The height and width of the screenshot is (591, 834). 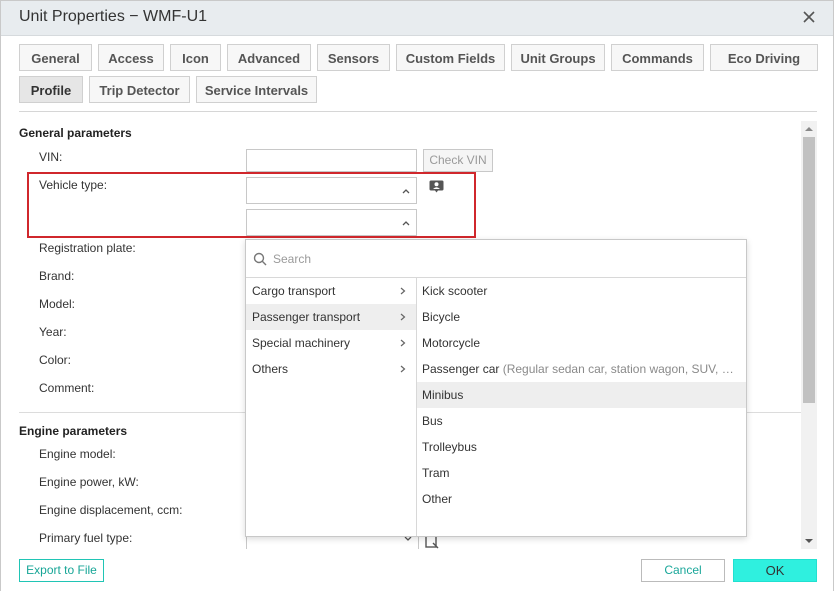 I want to click on vehicle-type-label: Trolleybus, so click(x=449, y=447).